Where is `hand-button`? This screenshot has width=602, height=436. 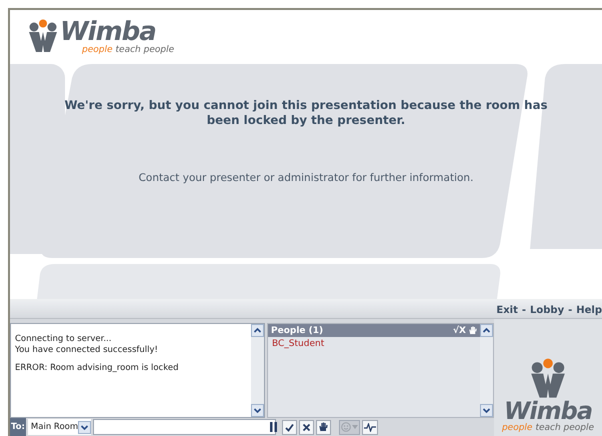
hand-button is located at coordinates (323, 427).